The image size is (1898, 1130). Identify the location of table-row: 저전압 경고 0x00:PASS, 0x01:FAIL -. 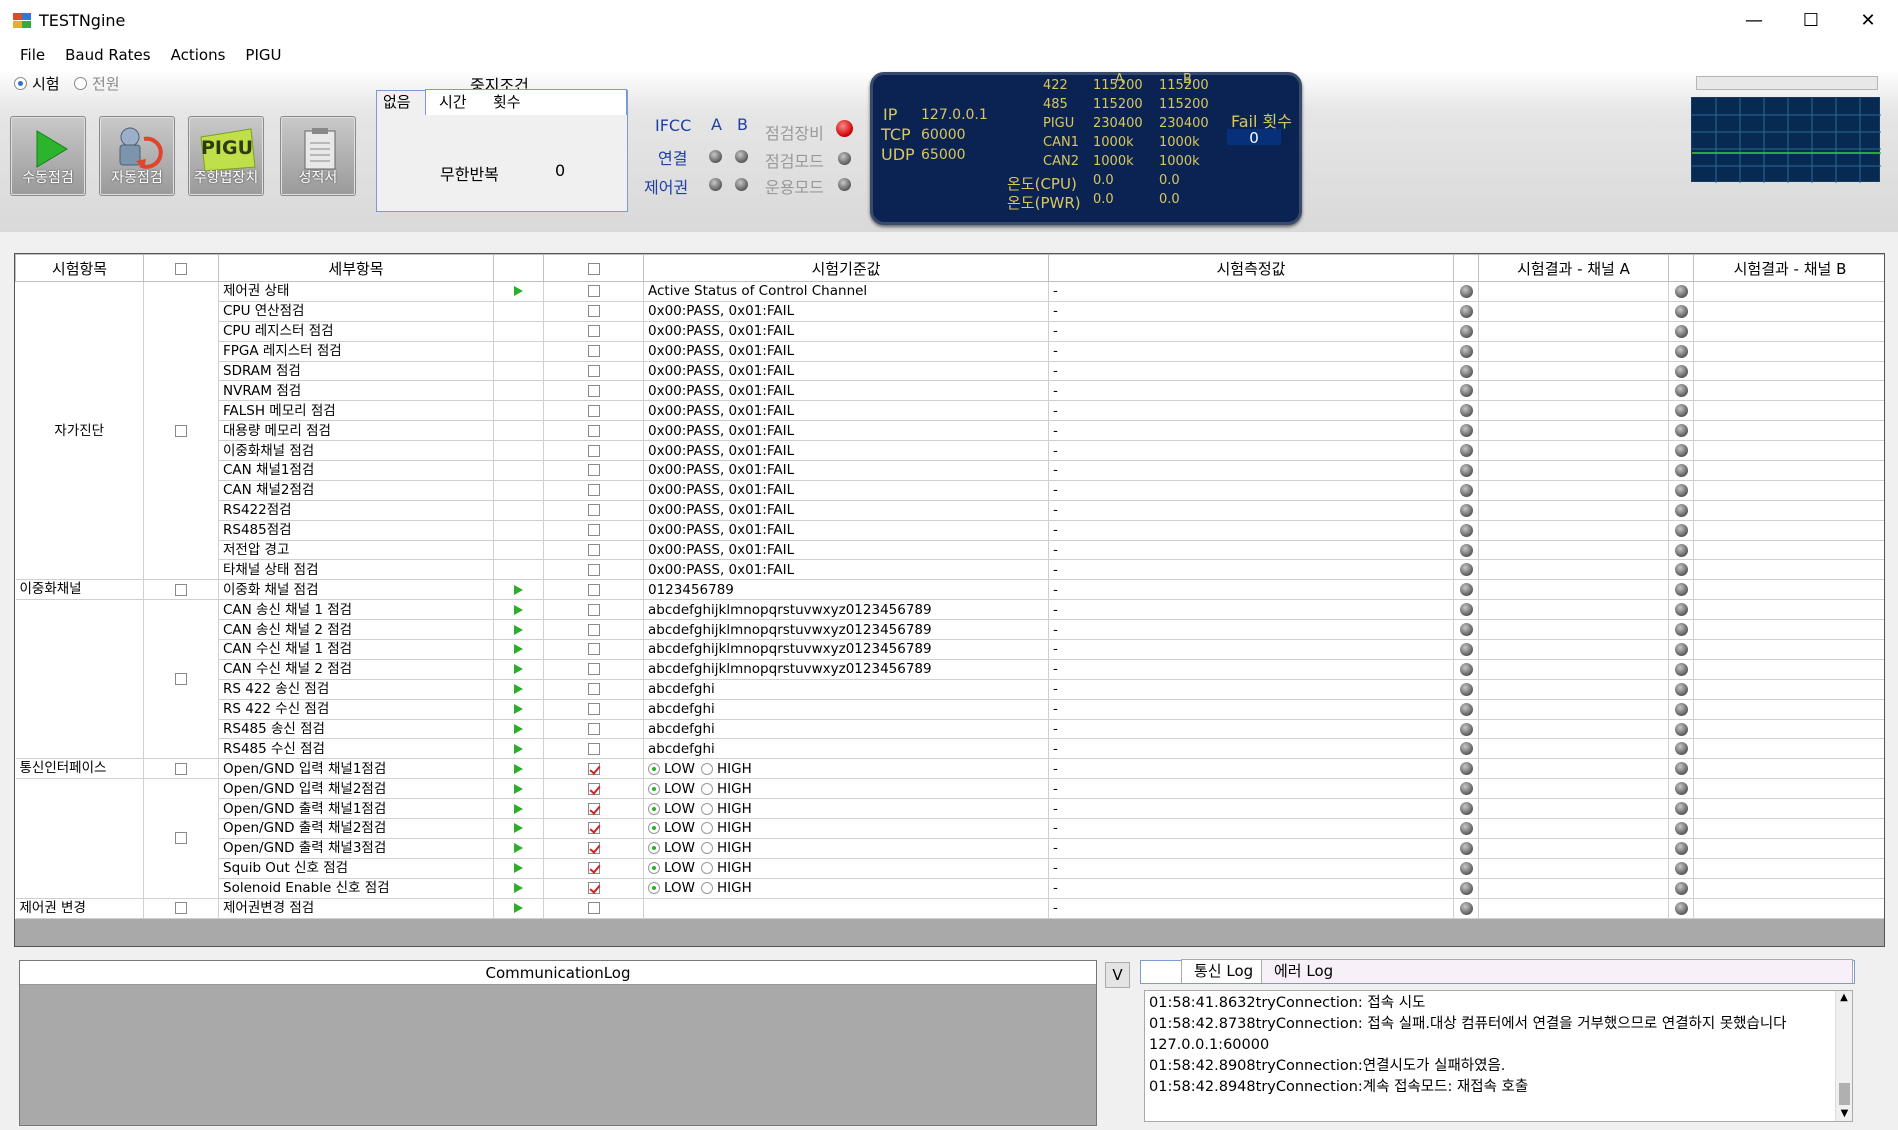
(950, 550).